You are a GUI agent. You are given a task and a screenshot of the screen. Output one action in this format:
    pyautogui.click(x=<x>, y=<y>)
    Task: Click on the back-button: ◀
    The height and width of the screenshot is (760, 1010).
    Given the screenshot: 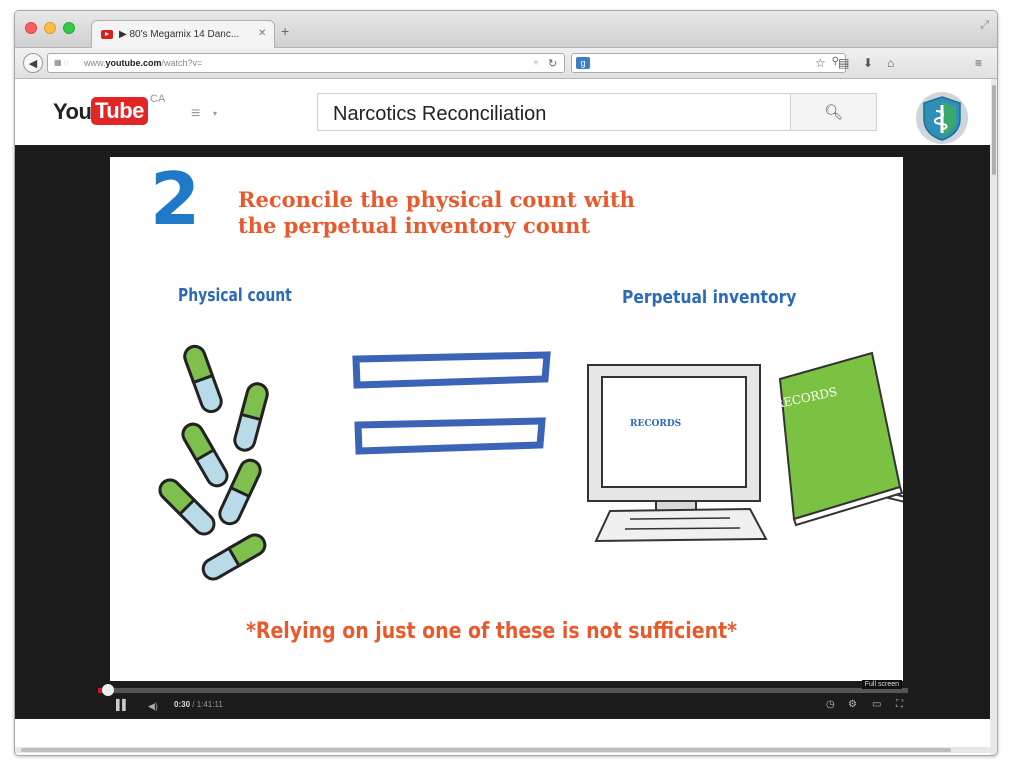 What is the action you would take?
    pyautogui.click(x=33, y=63)
    